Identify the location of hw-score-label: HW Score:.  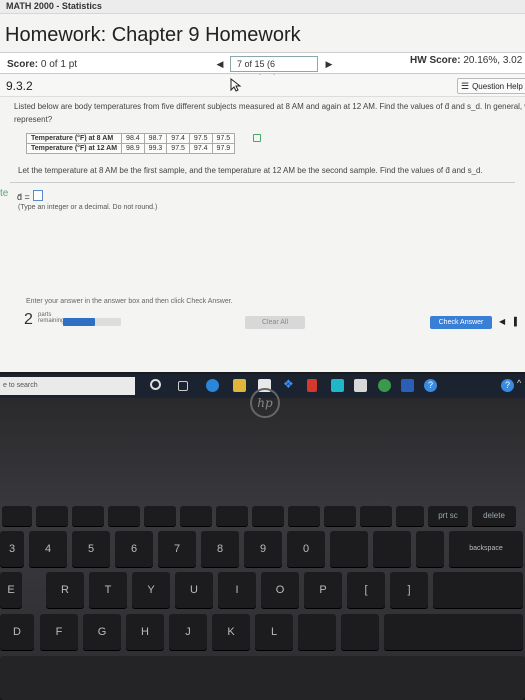
(435, 60).